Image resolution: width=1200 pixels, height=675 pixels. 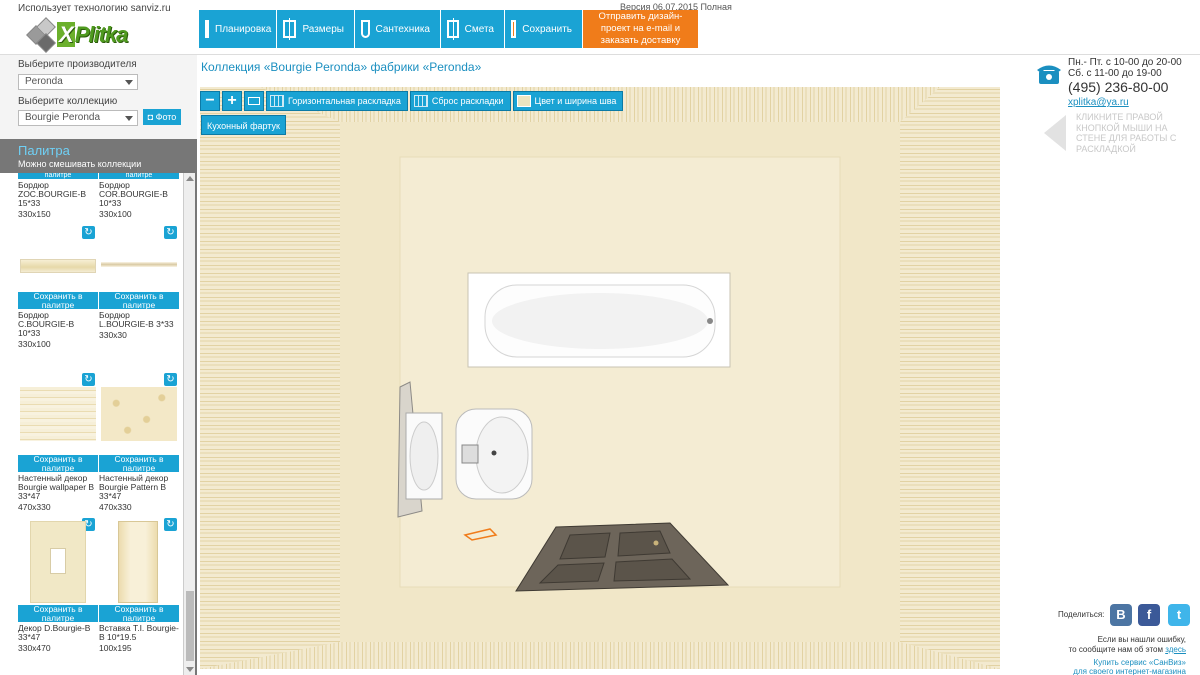 What do you see at coordinates (460, 101) in the screenshot?
I see `reset-layout-button: Сброс раскладки` at bounding box center [460, 101].